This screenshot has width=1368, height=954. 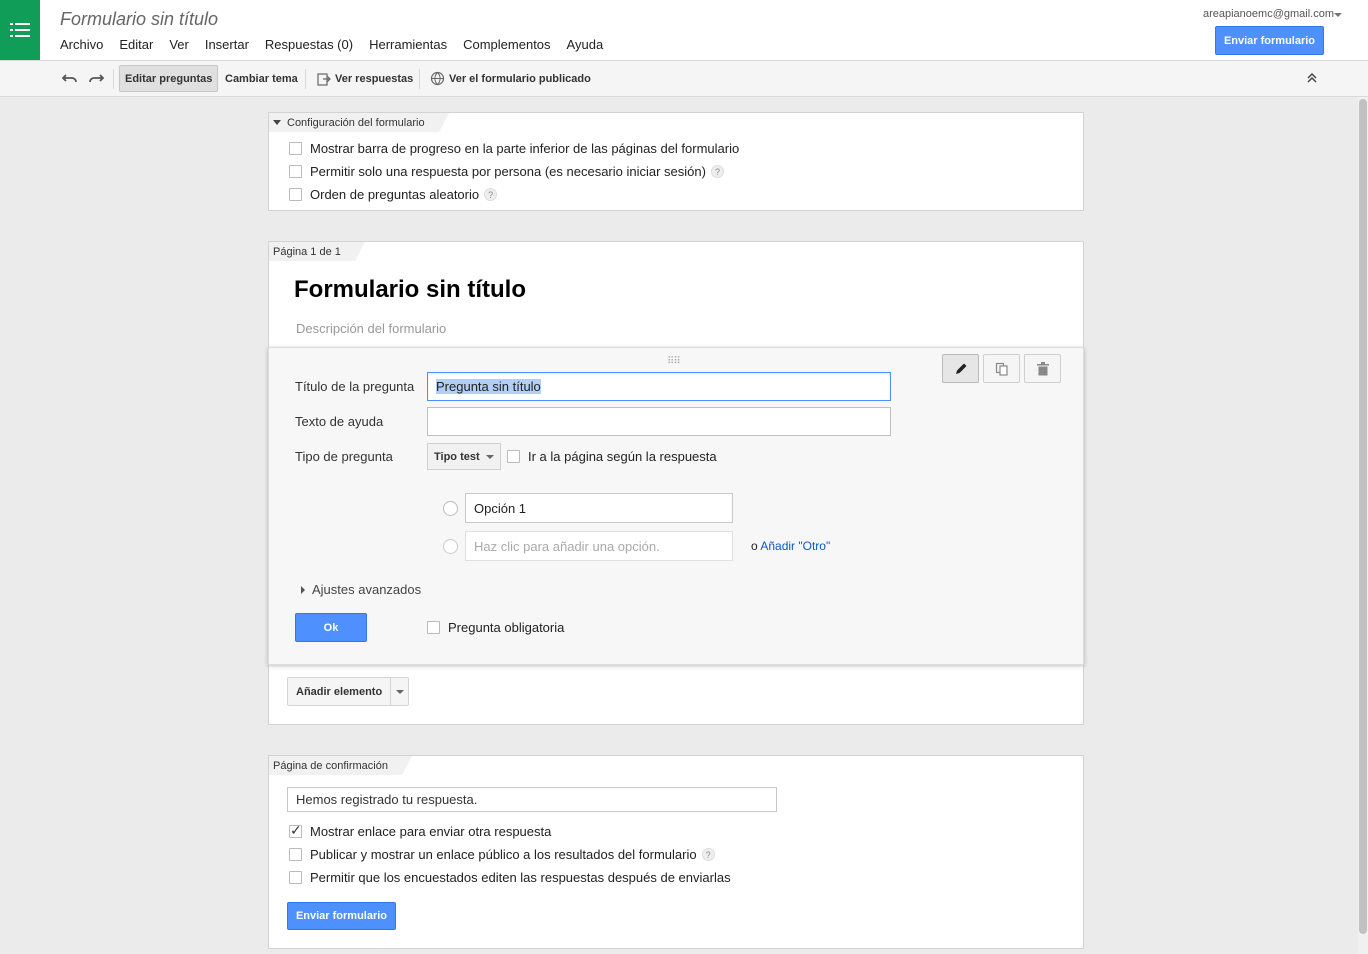 I want to click on list-icon, so click(x=20, y=30).